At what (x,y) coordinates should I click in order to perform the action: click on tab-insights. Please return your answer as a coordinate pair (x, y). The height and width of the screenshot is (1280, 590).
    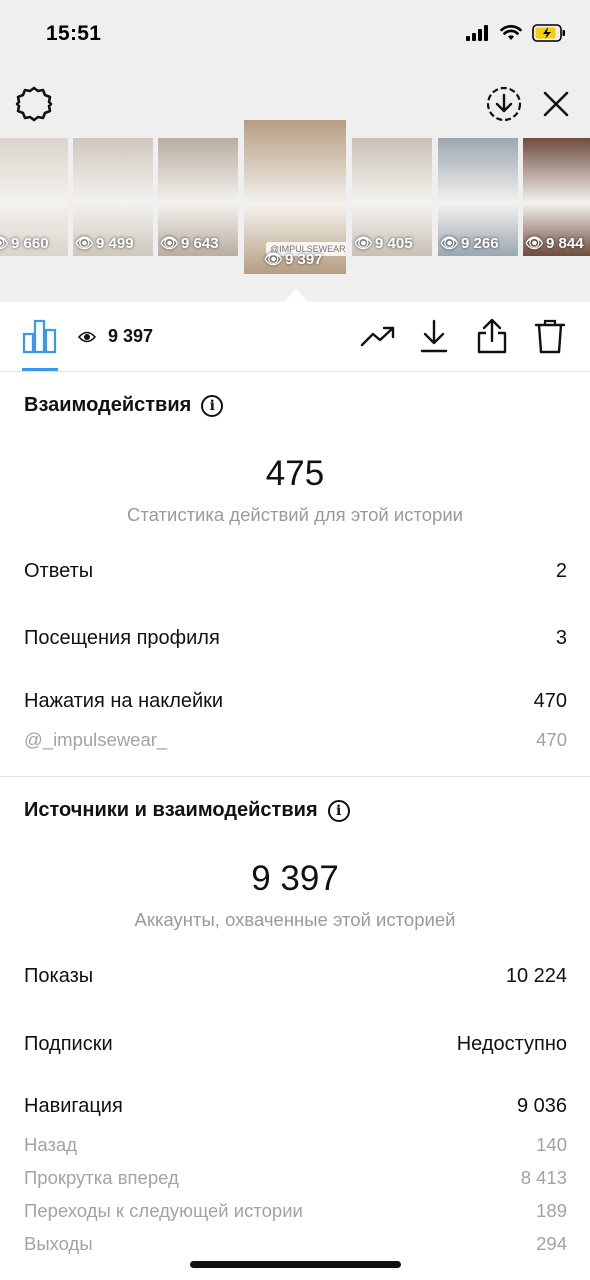
    Looking at the image, I should click on (40, 338).